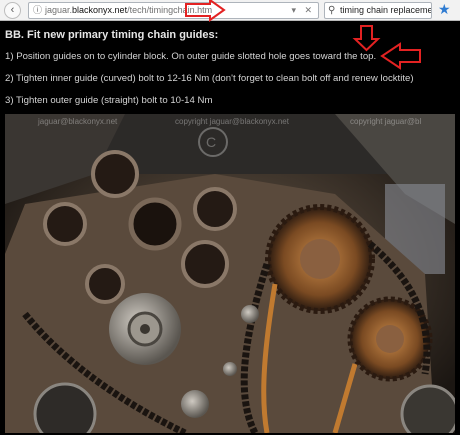  I want to click on search-bar: ⚲ timing chain replacement, so click(378, 10).